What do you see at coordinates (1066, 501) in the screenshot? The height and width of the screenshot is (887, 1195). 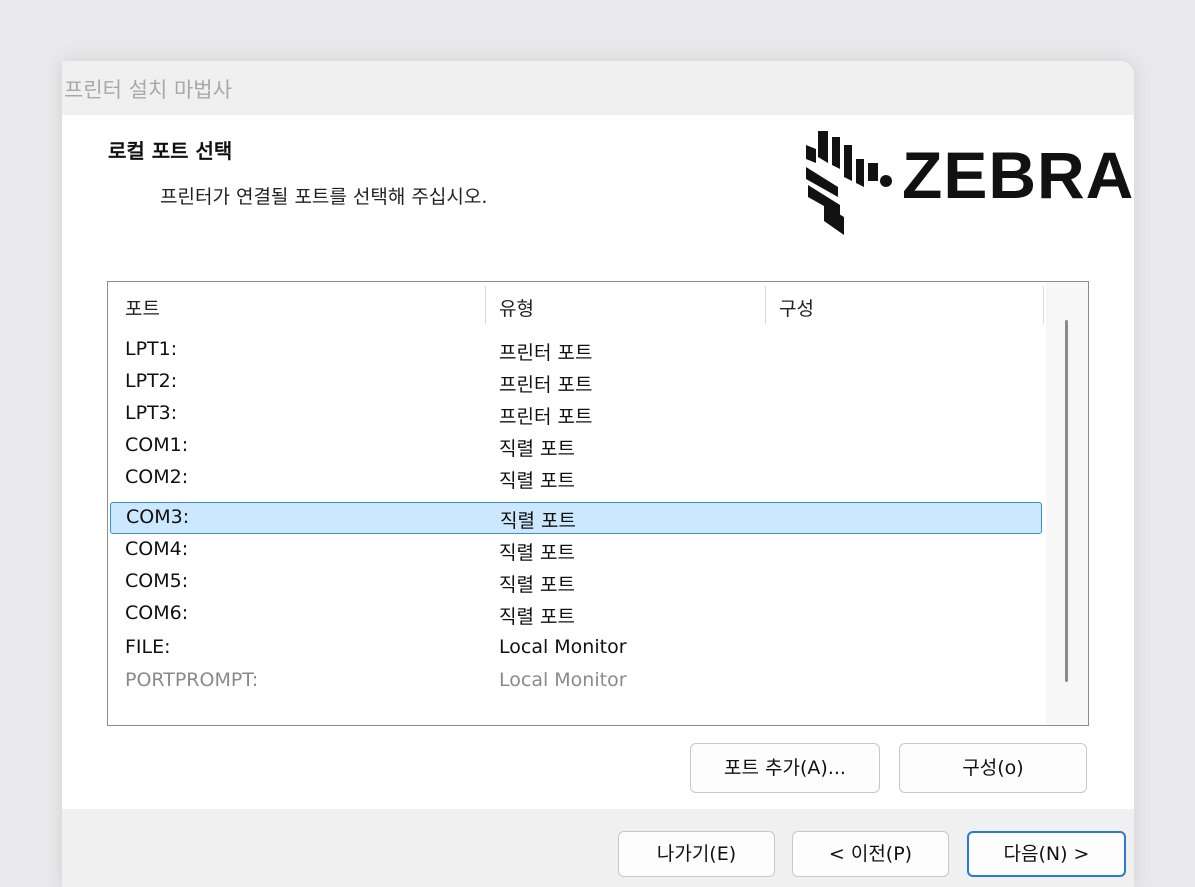 I see `scrollbar-thumb` at bounding box center [1066, 501].